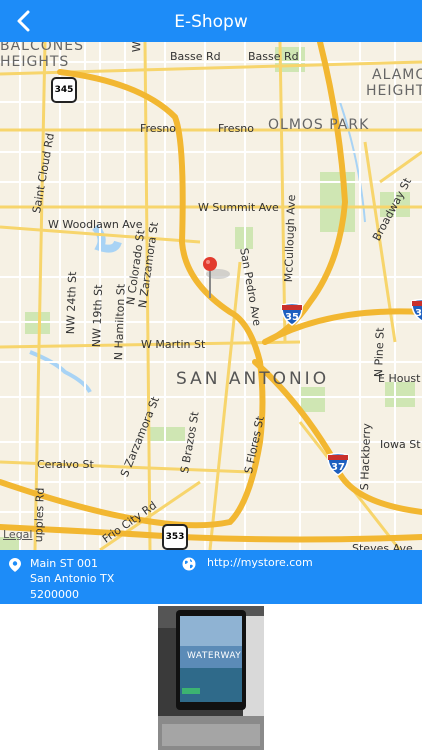 Image resolution: width=422 pixels, height=750 pixels. What do you see at coordinates (15, 565) in the screenshot?
I see `location-pin-icon` at bounding box center [15, 565].